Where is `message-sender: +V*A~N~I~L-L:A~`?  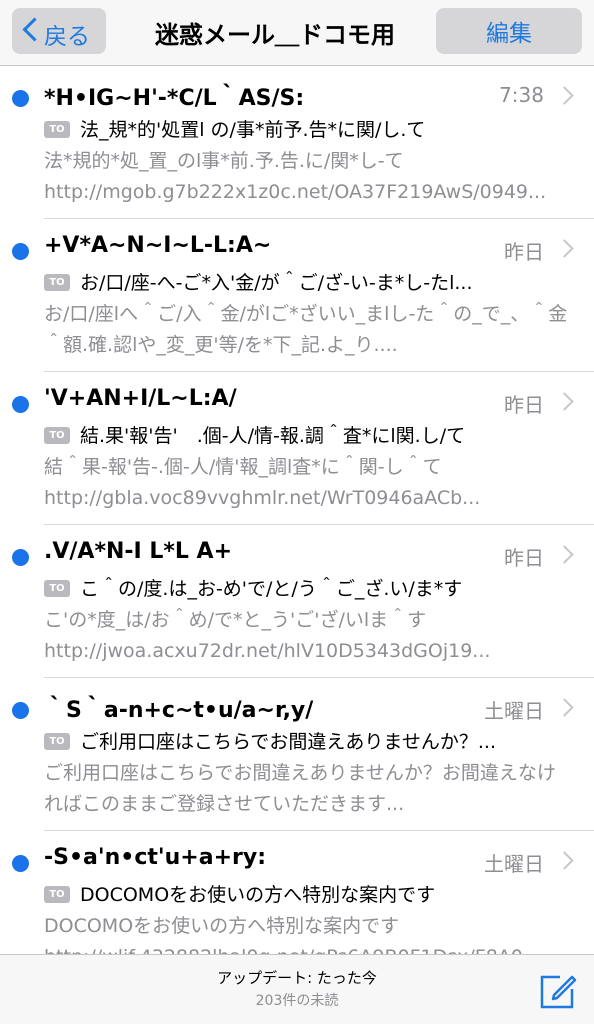
message-sender: +V*A~N~I~L-L:A~ is located at coordinates (158, 245).